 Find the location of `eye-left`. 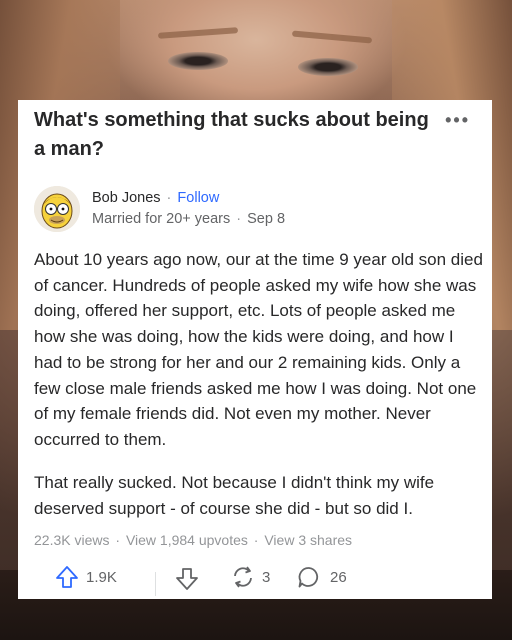

eye-left is located at coordinates (198, 61).